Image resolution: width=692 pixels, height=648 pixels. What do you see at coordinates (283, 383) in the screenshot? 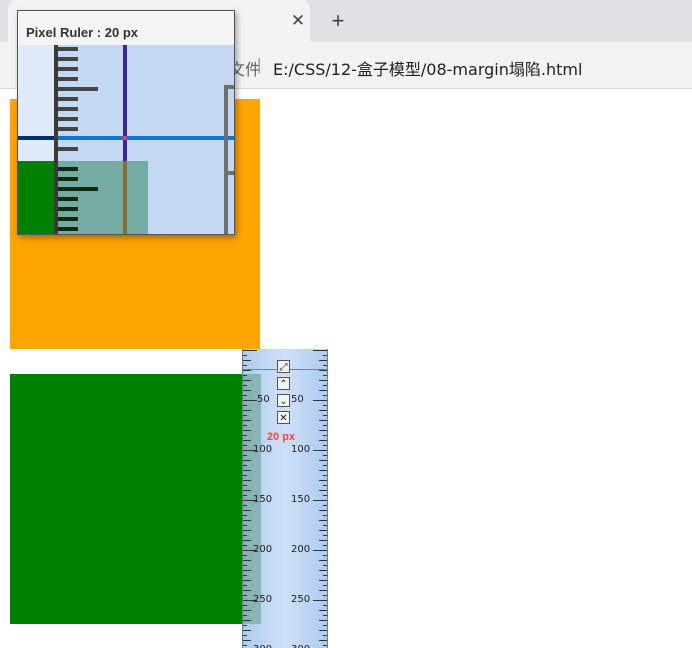
I see `ruler-up-icon: ⌃` at bounding box center [283, 383].